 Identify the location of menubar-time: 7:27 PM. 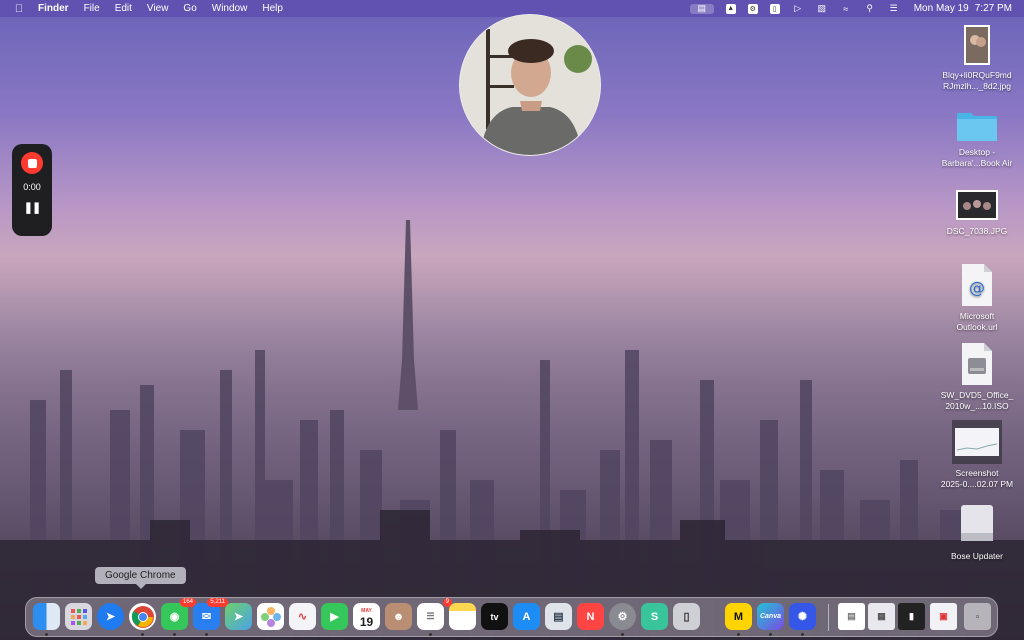
(993, 8).